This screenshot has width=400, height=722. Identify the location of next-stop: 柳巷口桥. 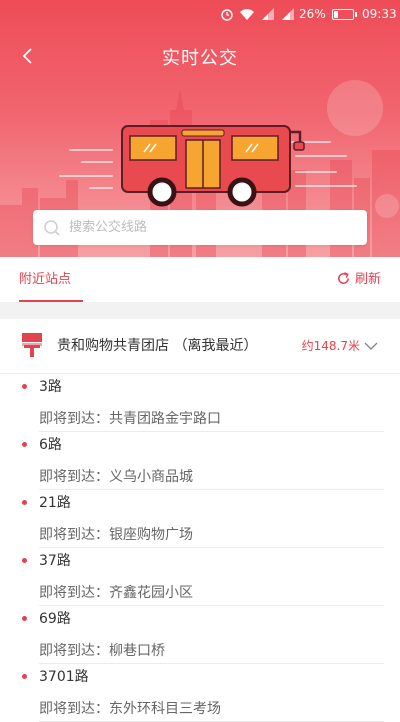
(137, 651).